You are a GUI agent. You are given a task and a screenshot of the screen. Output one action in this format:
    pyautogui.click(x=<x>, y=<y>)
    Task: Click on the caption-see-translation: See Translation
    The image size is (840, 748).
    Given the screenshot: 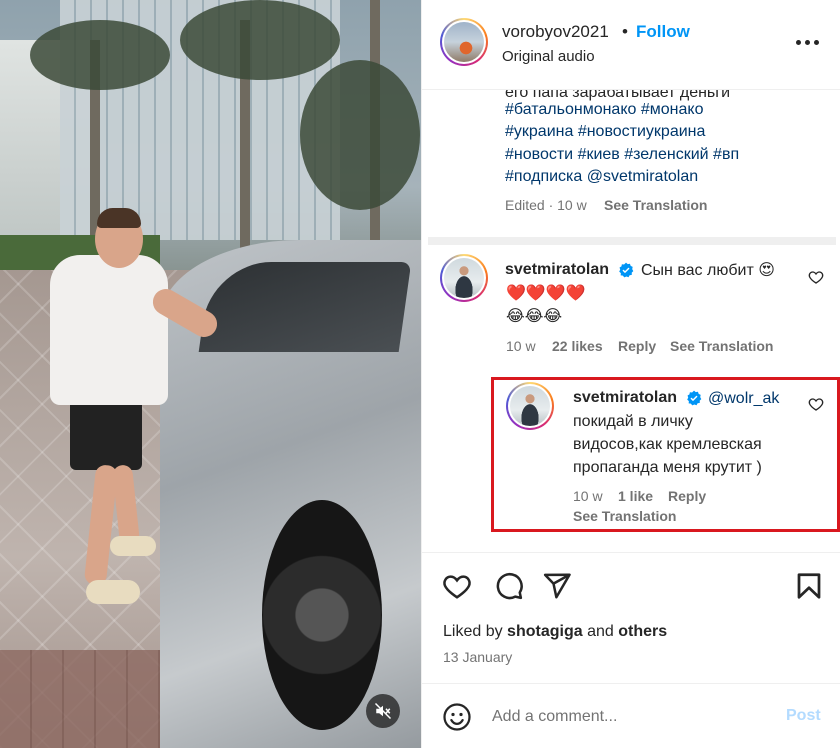 What is the action you would take?
    pyautogui.click(x=655, y=205)
    